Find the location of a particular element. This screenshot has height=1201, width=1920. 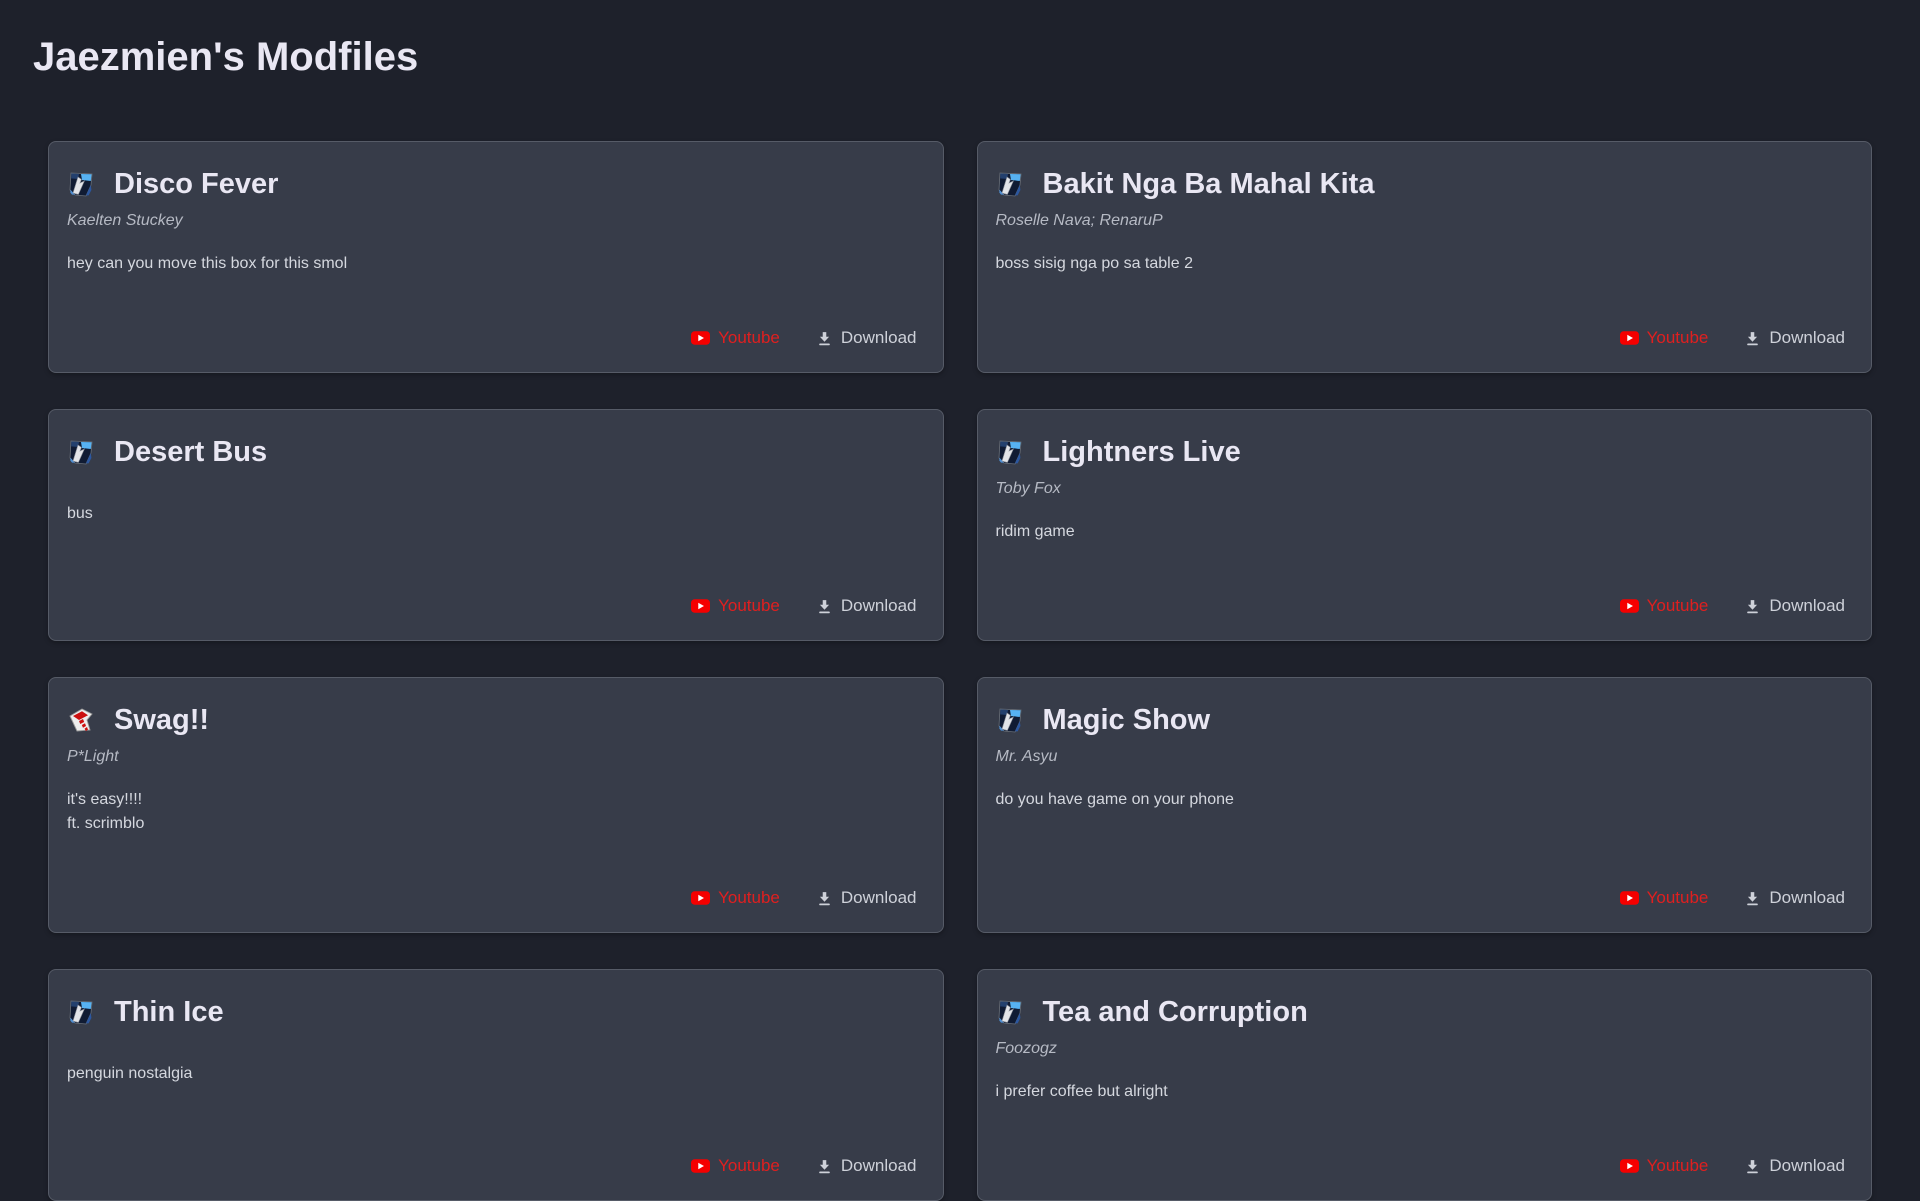

modfile-artist: Kaelten Stuckey is located at coordinates (125, 220).